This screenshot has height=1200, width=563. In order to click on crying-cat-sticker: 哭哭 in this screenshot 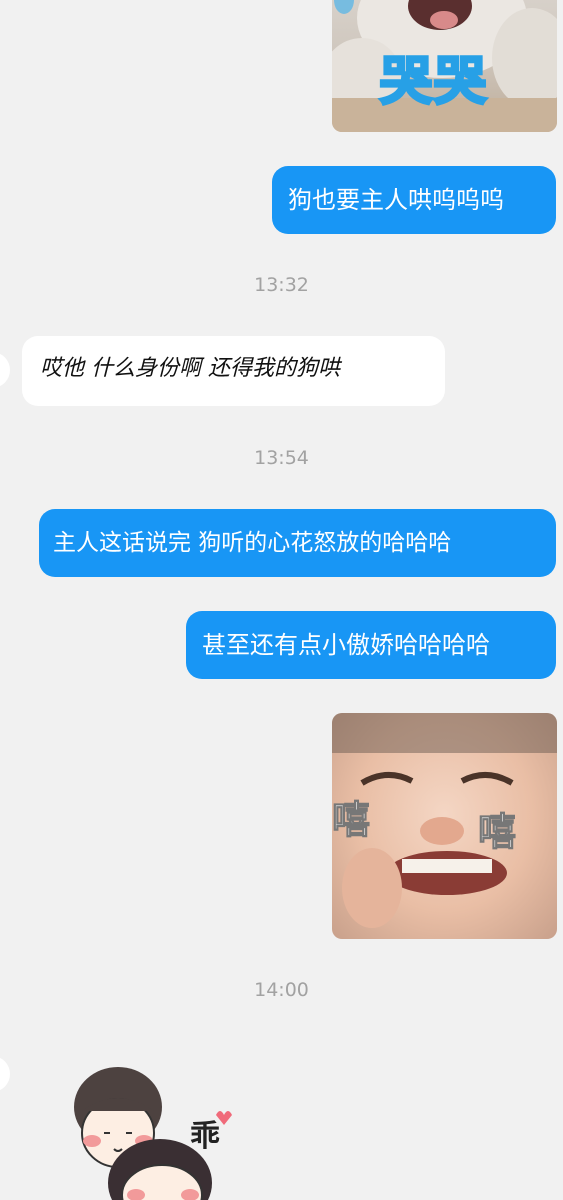, I will do `click(444, 66)`.